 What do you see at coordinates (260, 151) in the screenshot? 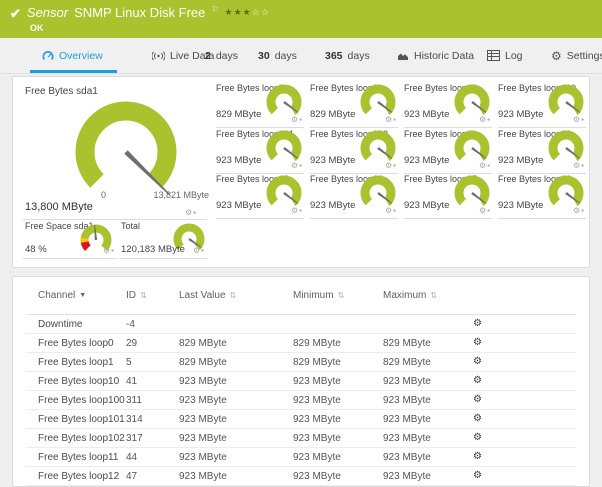
I see `gauge-cell-loop101: Free Bytes loop101 923 MByte ⚙▪` at bounding box center [260, 151].